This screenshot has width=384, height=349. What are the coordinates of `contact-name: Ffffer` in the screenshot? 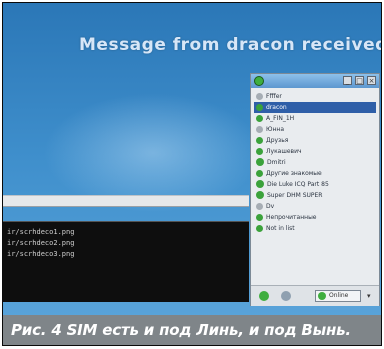 It's located at (274, 96).